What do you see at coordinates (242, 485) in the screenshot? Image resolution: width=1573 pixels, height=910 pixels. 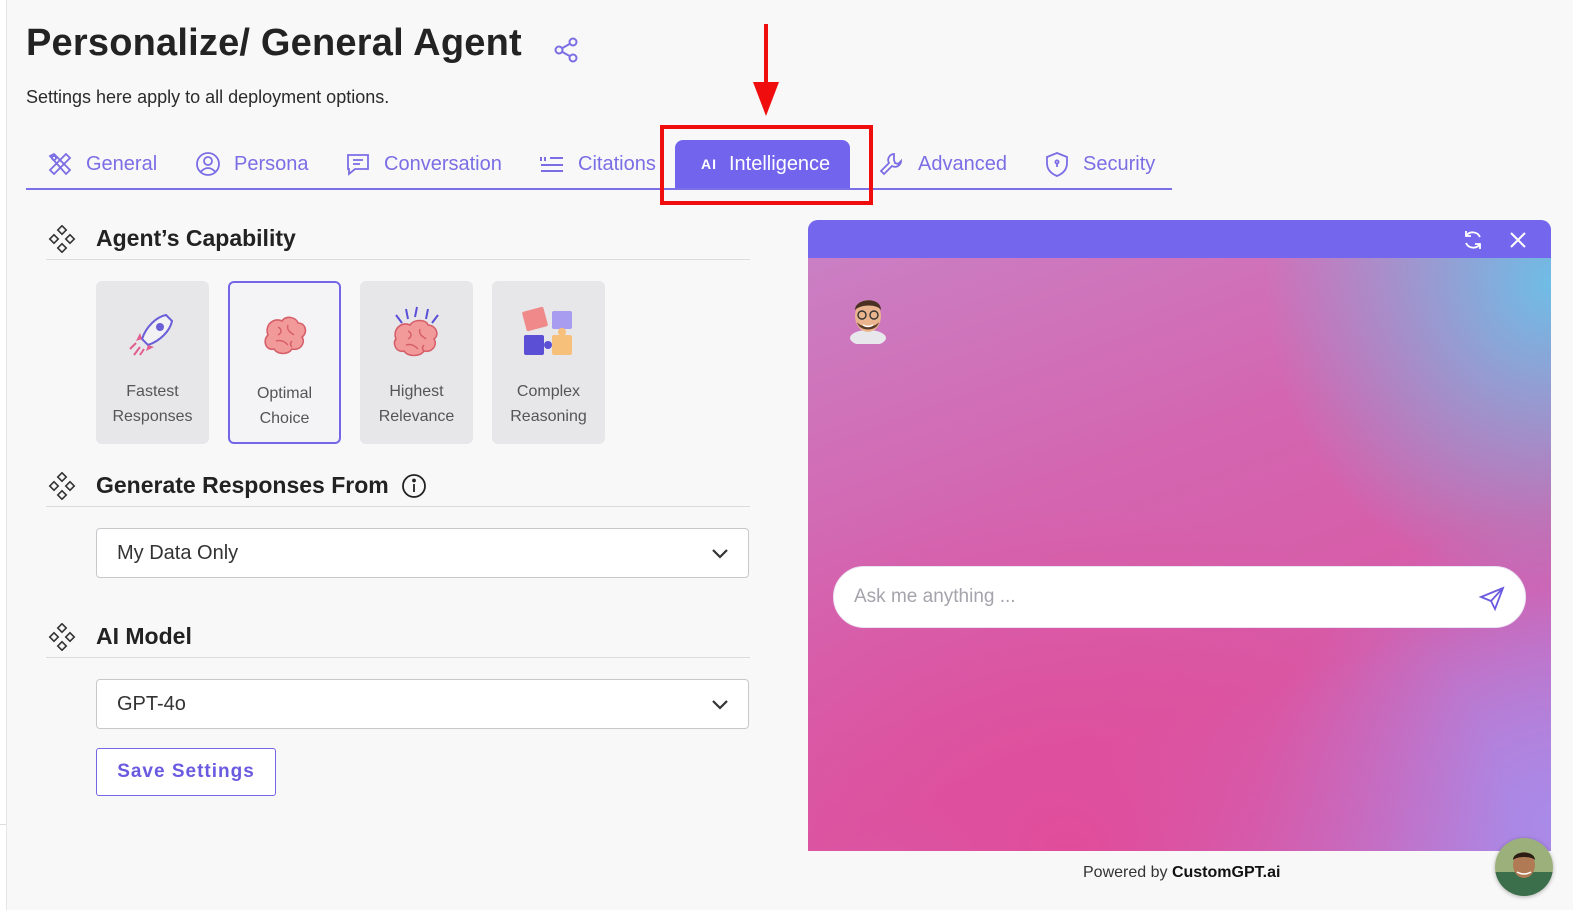 I see `section-title: Generate Responses From` at bounding box center [242, 485].